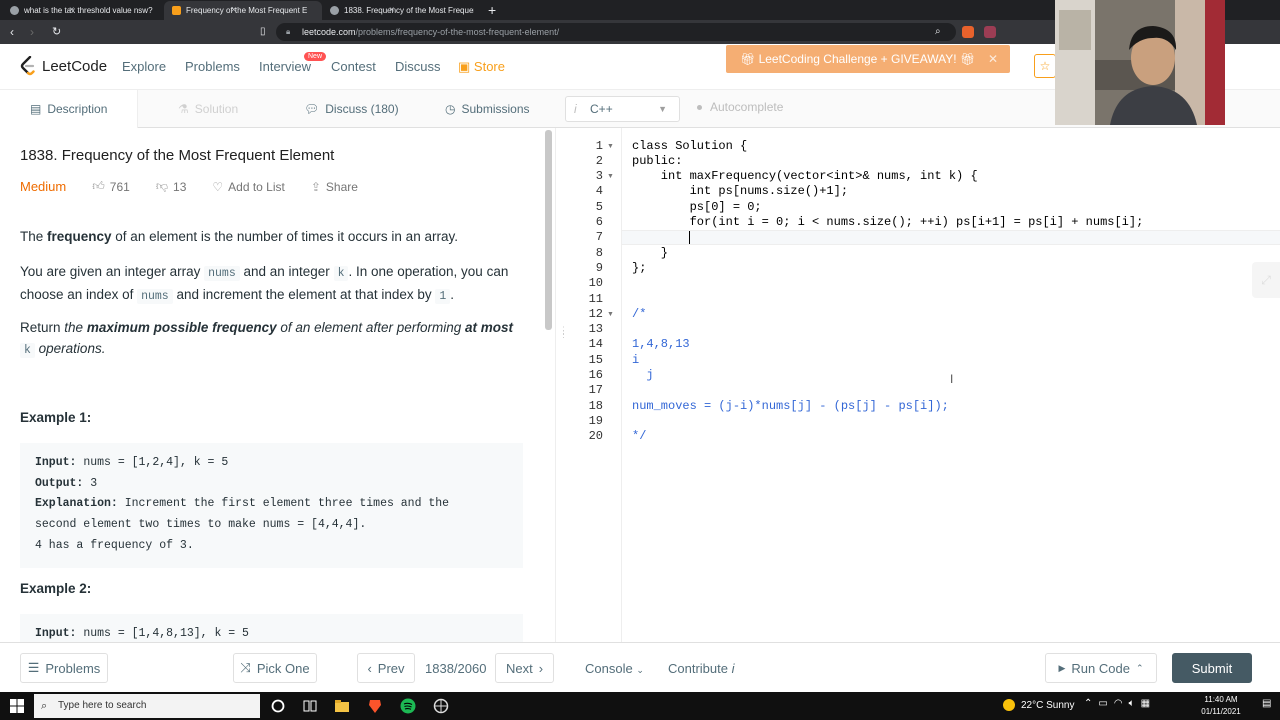 The width and height of the screenshot is (1280, 720). What do you see at coordinates (102, 705) in the screenshot?
I see `search-placeholder: Type here to search` at bounding box center [102, 705].